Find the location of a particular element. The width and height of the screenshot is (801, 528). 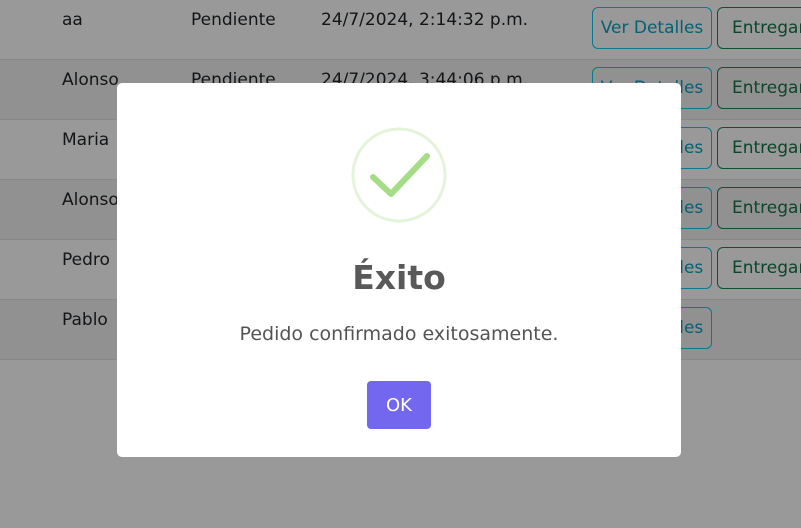

dialog-title: Éxito is located at coordinates (399, 277).